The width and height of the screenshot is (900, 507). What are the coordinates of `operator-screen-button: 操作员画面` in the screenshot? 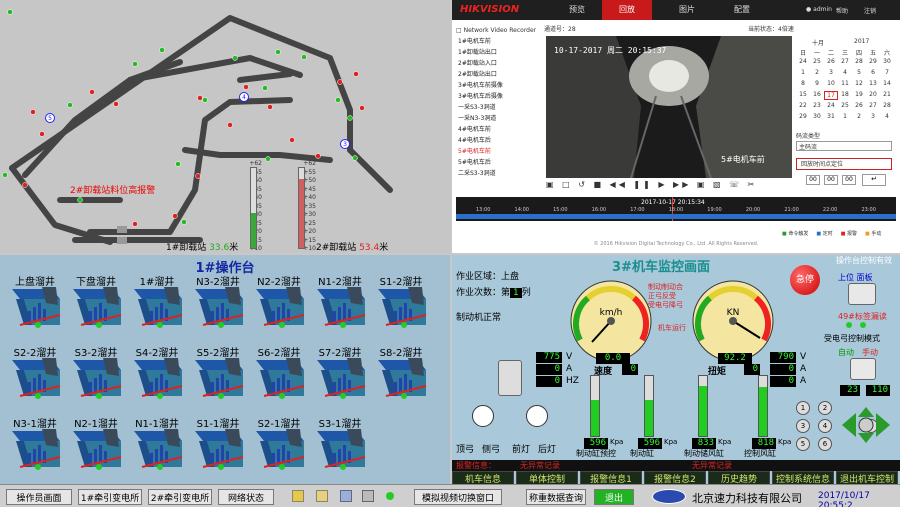 It's located at (39, 497).